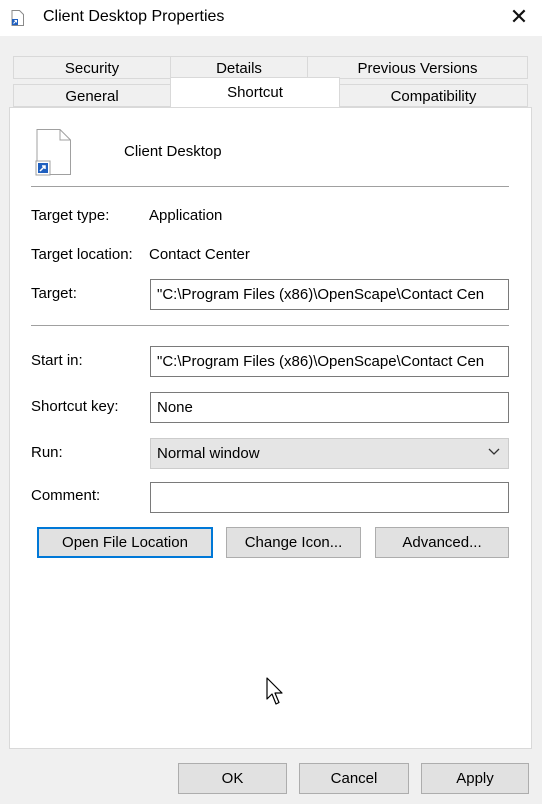  I want to click on target-type-label: Target type:, so click(70, 215).